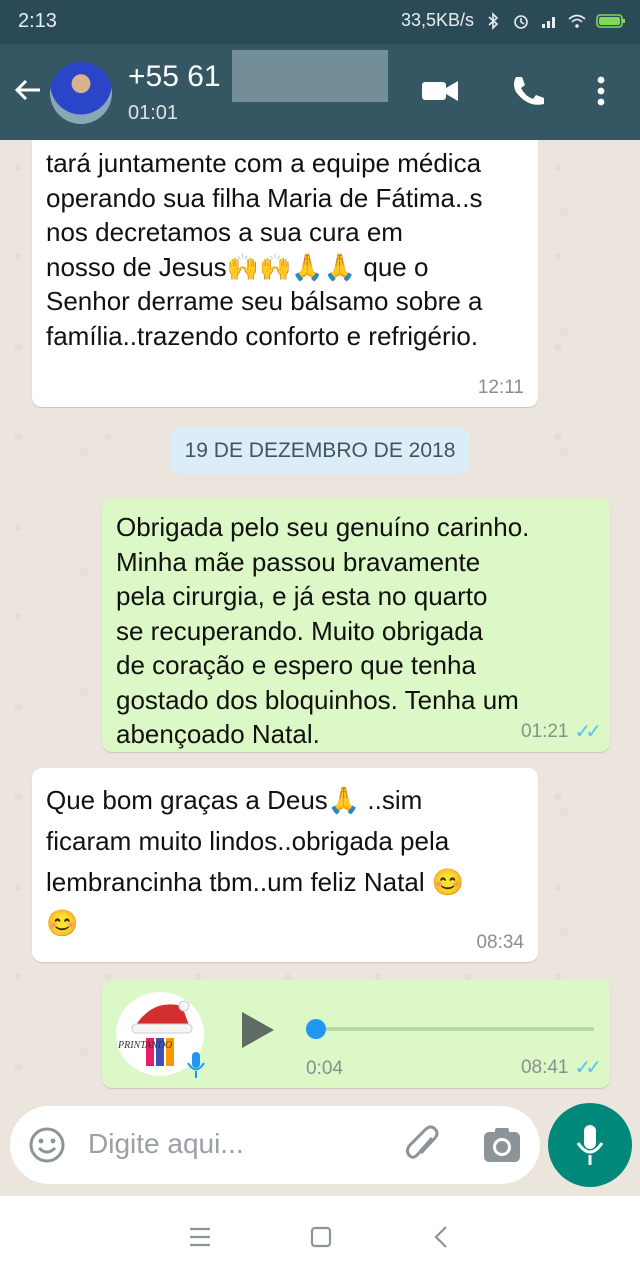 The height and width of the screenshot is (1280, 640). Describe the element at coordinates (174, 77) in the screenshot. I see `contact-name: +55 61` at that location.